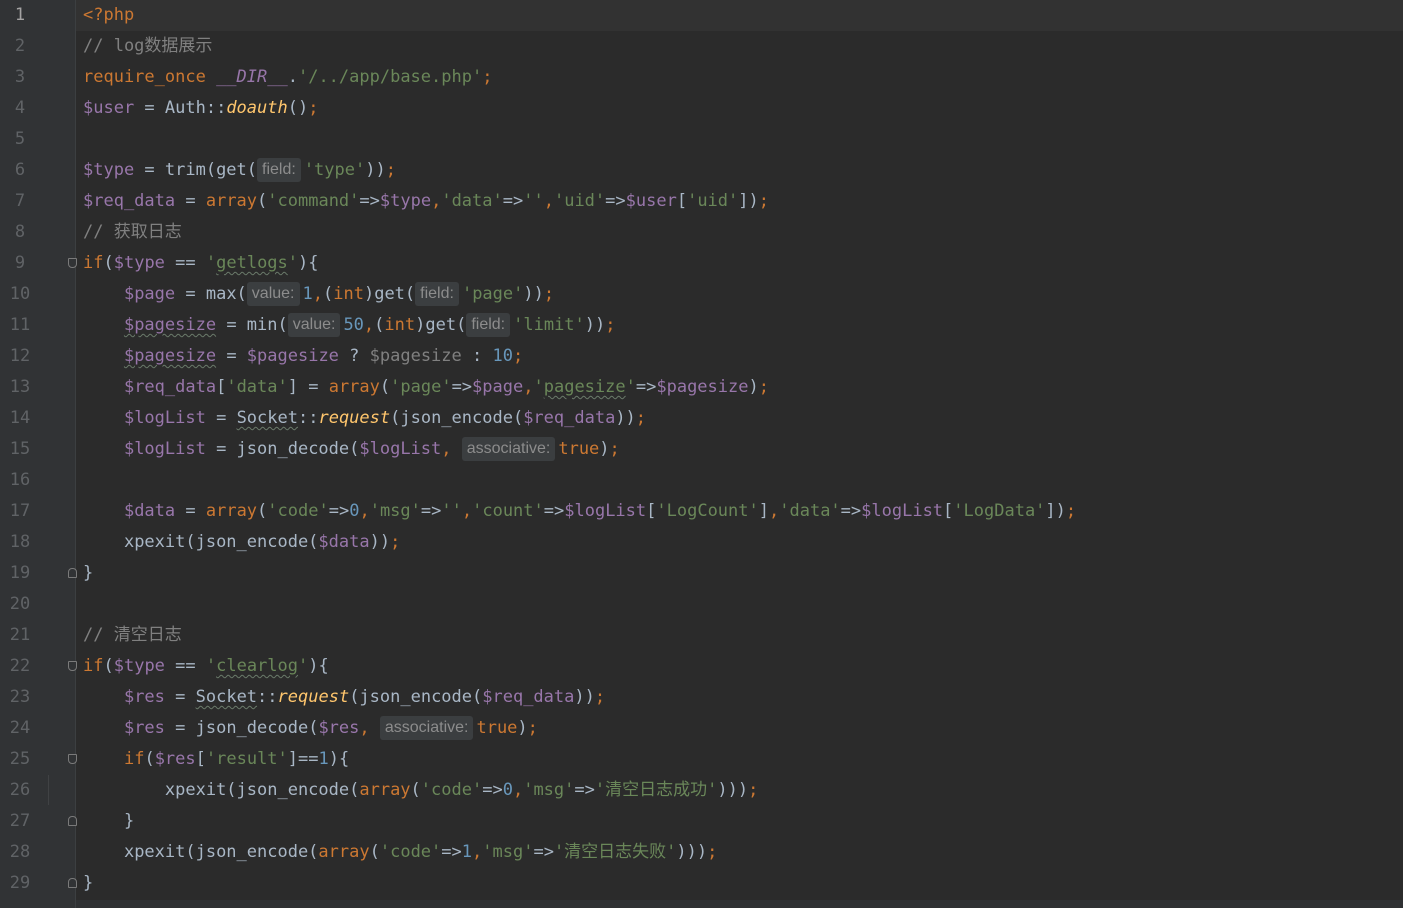 This screenshot has width=1403, height=908. I want to click on code-line: <?php, so click(739, 15).